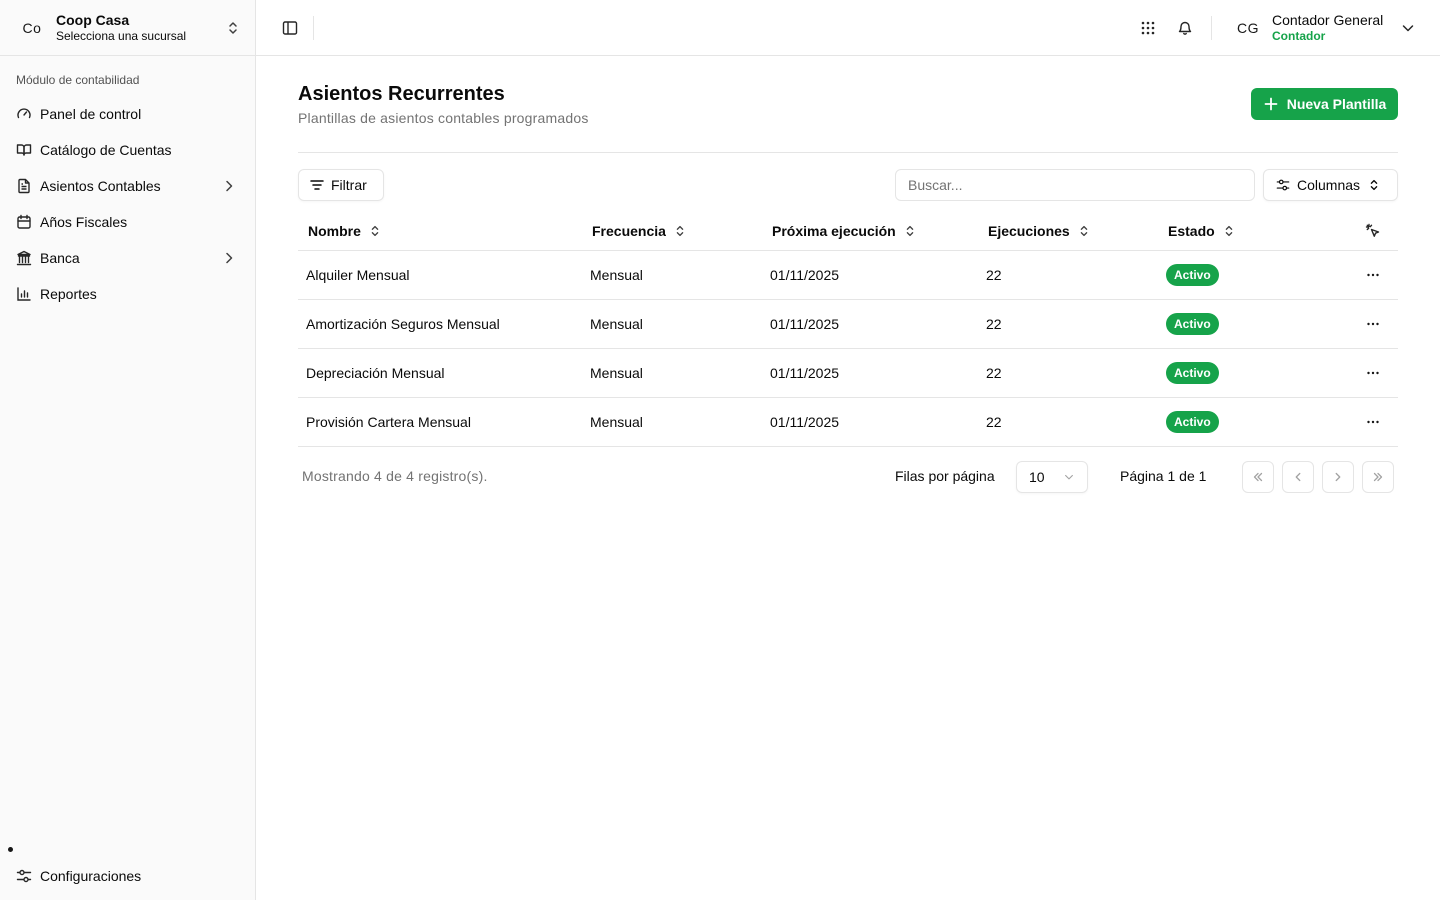 The width and height of the screenshot is (1440, 900). I want to click on org-name: Coop Casa, so click(93, 19).